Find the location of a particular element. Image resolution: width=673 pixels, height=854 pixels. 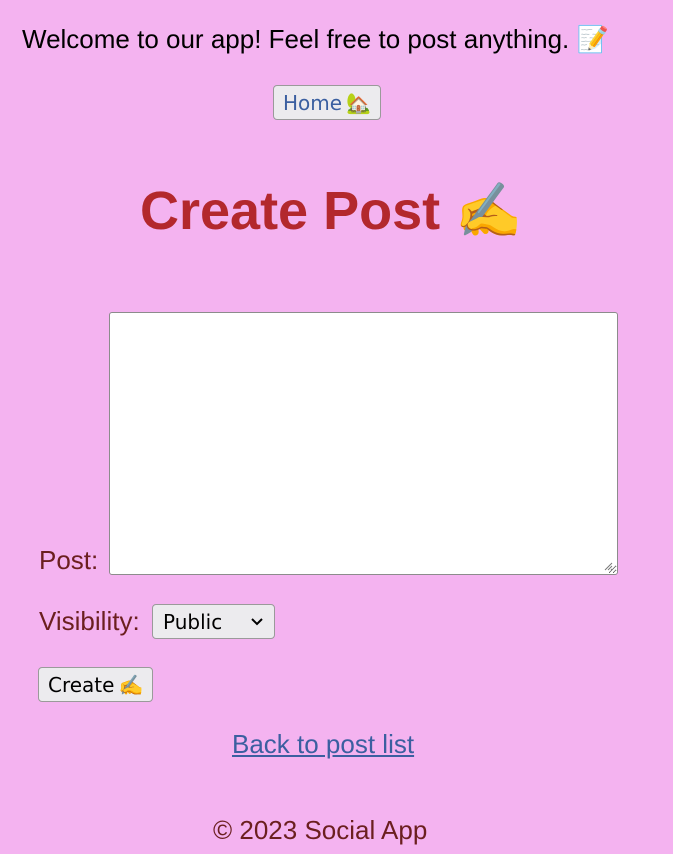

visibility-label: Visibility: is located at coordinates (89, 621).